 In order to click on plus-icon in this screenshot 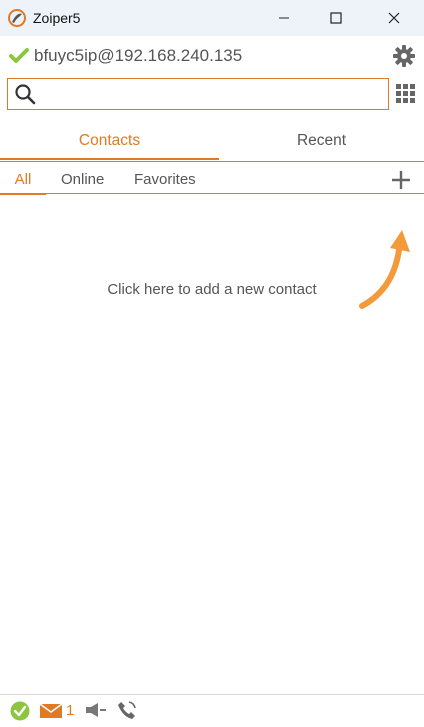, I will do `click(401, 180)`.